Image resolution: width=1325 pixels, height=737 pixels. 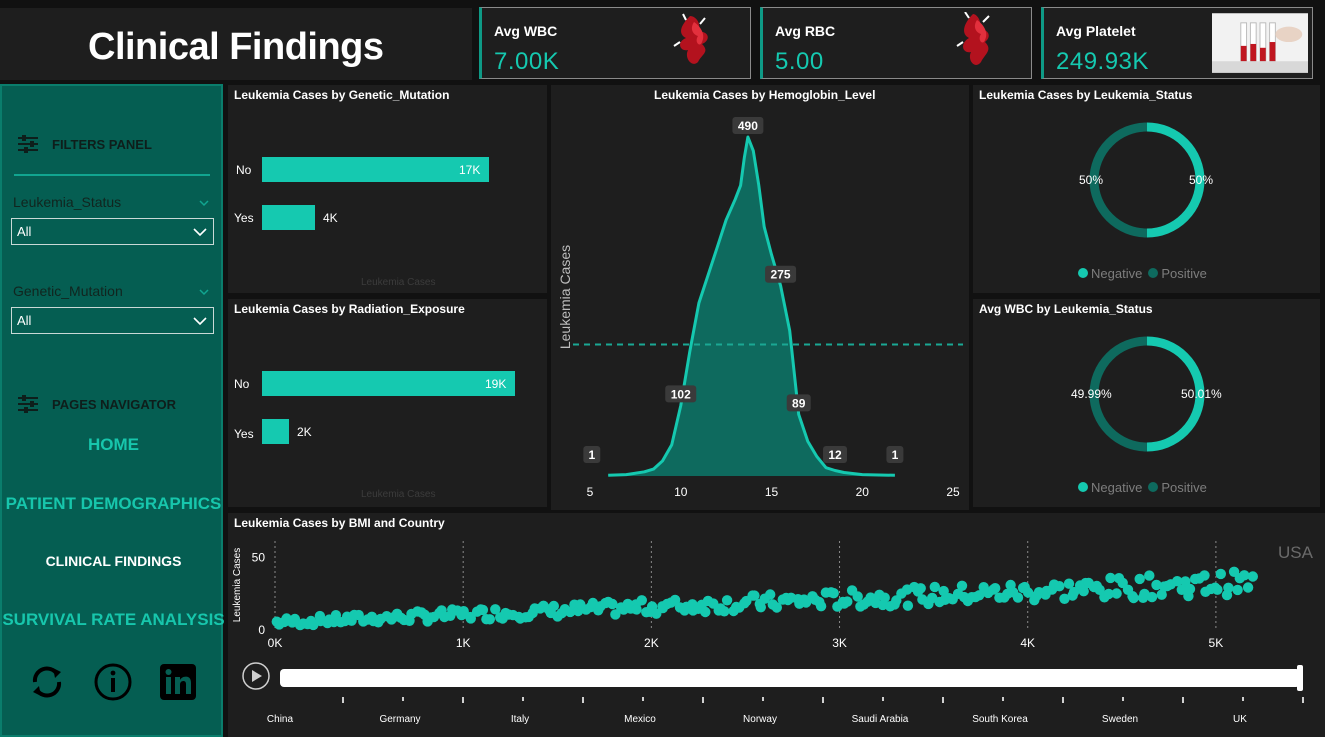 What do you see at coordinates (178, 682) in the screenshot?
I see `linkedin-icon` at bounding box center [178, 682].